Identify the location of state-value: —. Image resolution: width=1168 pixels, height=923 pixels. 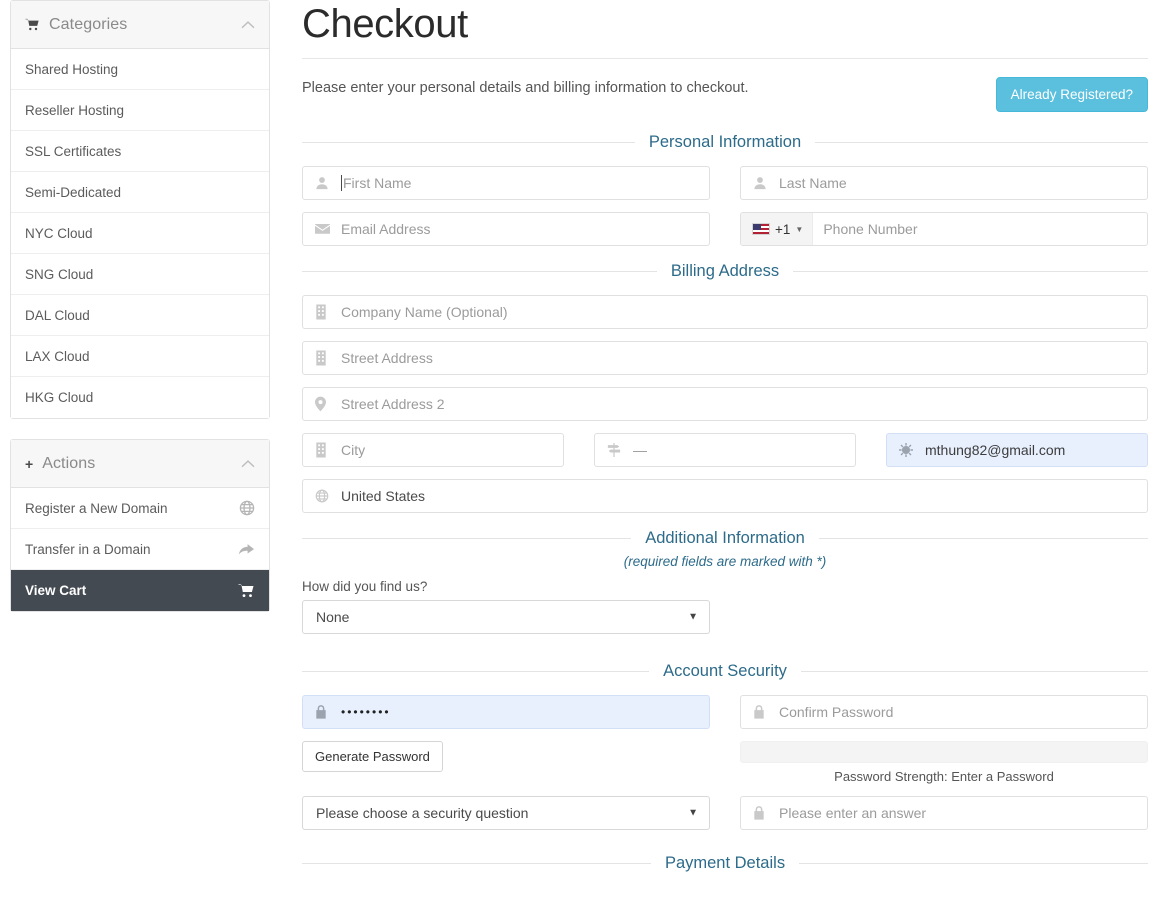
(640, 450).